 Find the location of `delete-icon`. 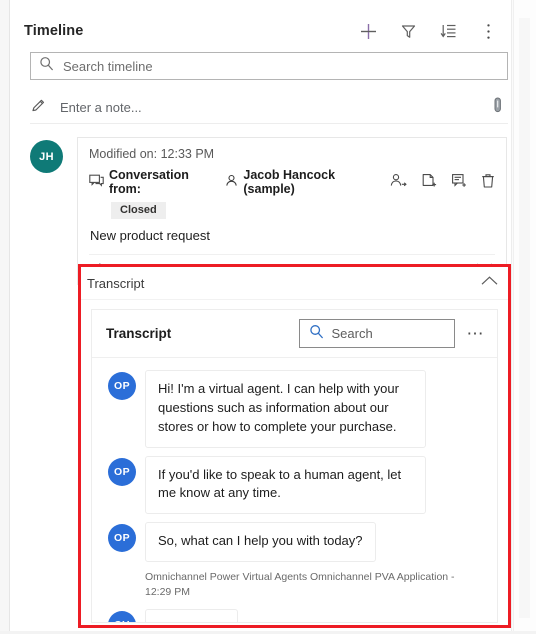

delete-icon is located at coordinates (488, 182).